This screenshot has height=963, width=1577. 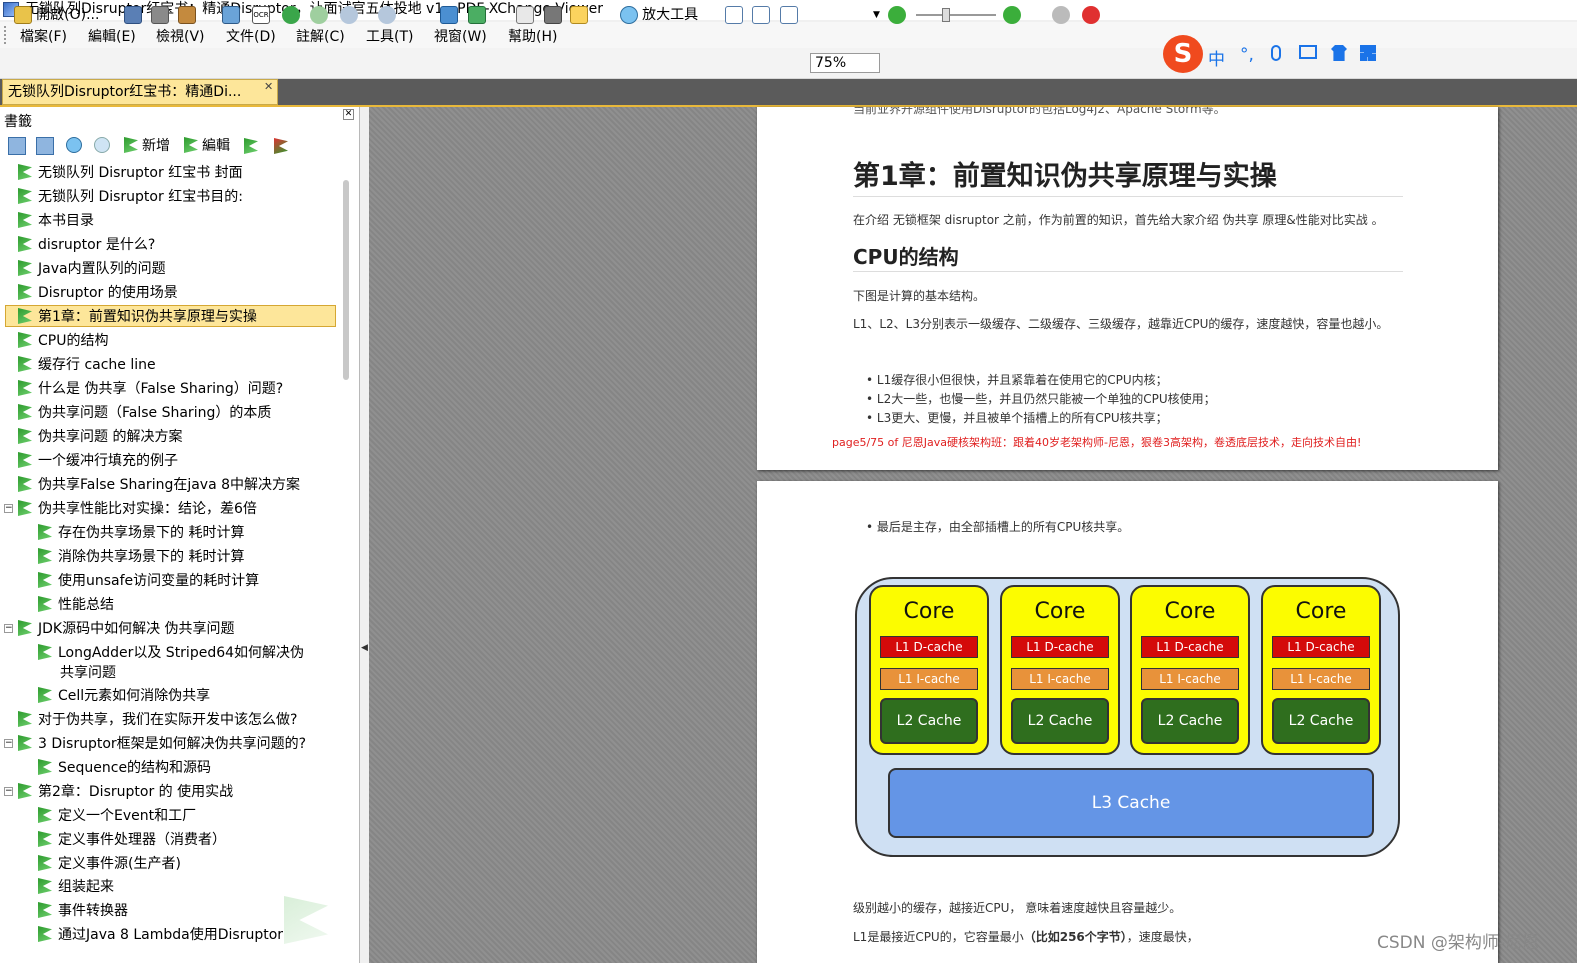 What do you see at coordinates (87, 365) in the screenshot?
I see `bookmark-item: 缓存行 cache line` at bounding box center [87, 365].